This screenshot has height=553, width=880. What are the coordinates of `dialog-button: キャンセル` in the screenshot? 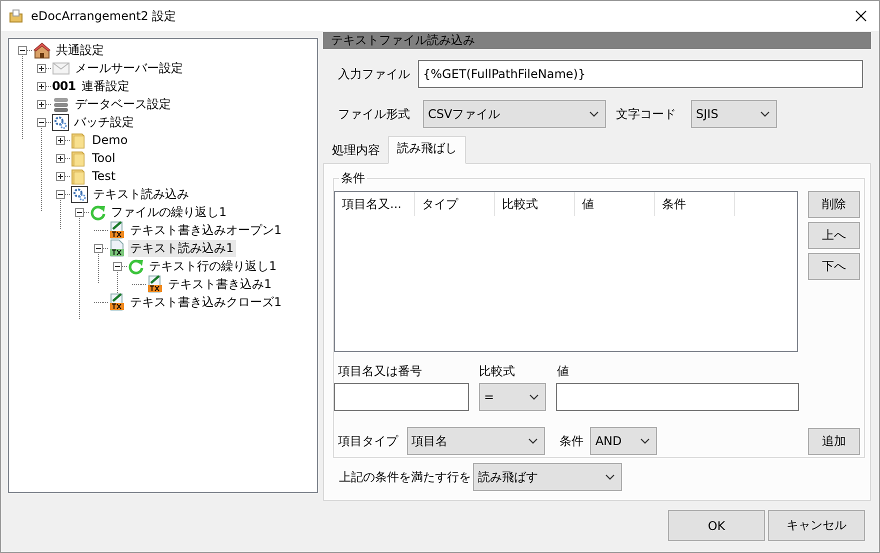 It's located at (816, 525).